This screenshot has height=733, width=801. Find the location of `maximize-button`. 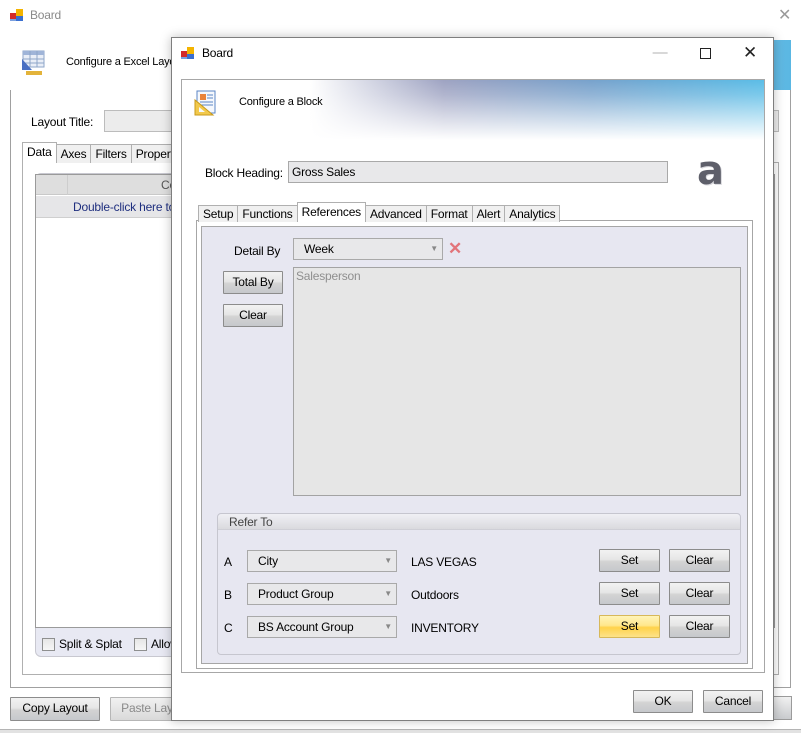

maximize-button is located at coordinates (705, 53).